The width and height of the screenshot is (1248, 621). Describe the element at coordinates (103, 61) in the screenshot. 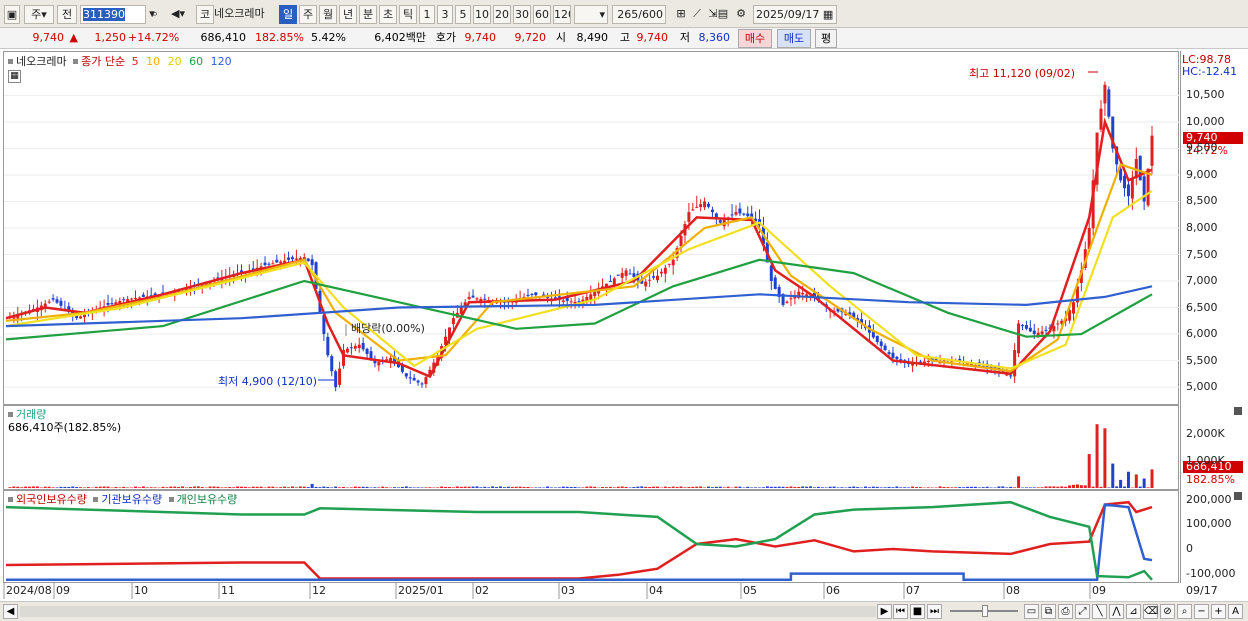

I see `legend-ma-label: 종가 단순` at that location.